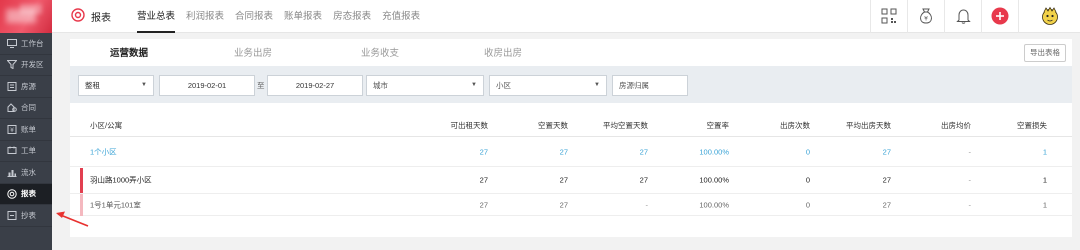  I want to click on qrcode-icon, so click(889, 17).